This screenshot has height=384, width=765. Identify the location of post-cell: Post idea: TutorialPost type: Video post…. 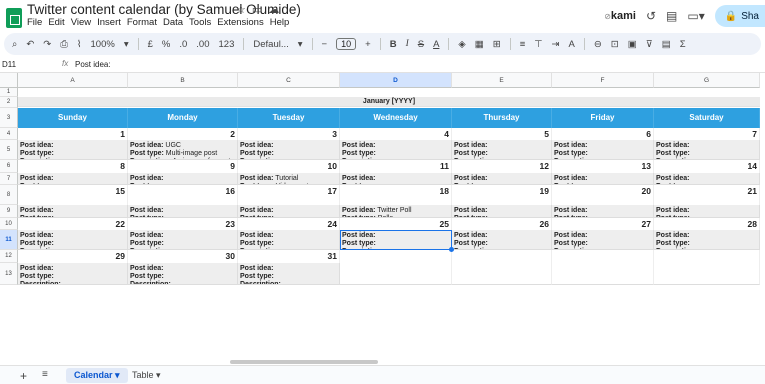
(289, 179).